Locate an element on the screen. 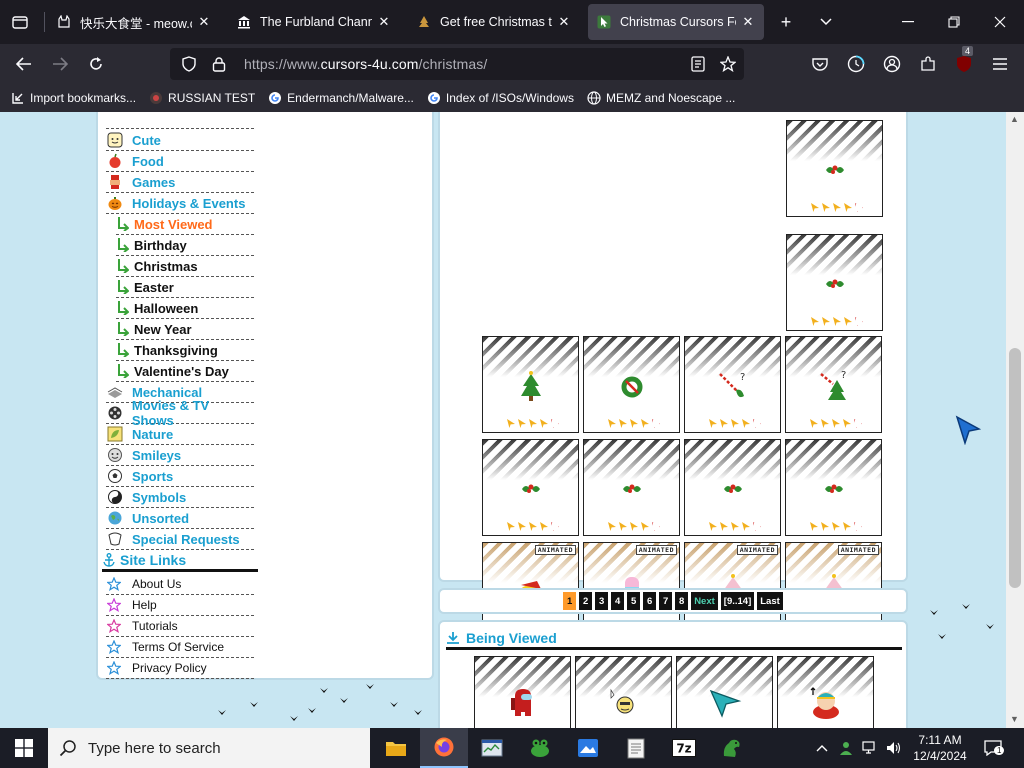  last-page-link: Last is located at coordinates (770, 601).